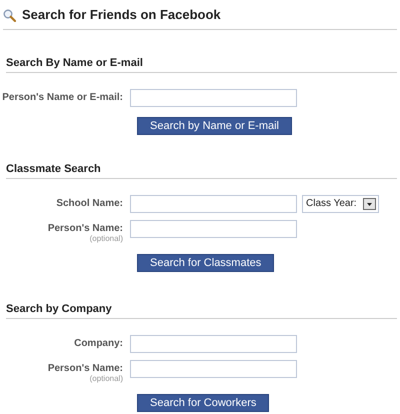 This screenshot has width=400, height=414. Describe the element at coordinates (9, 15) in the screenshot. I see `search-icon` at that location.